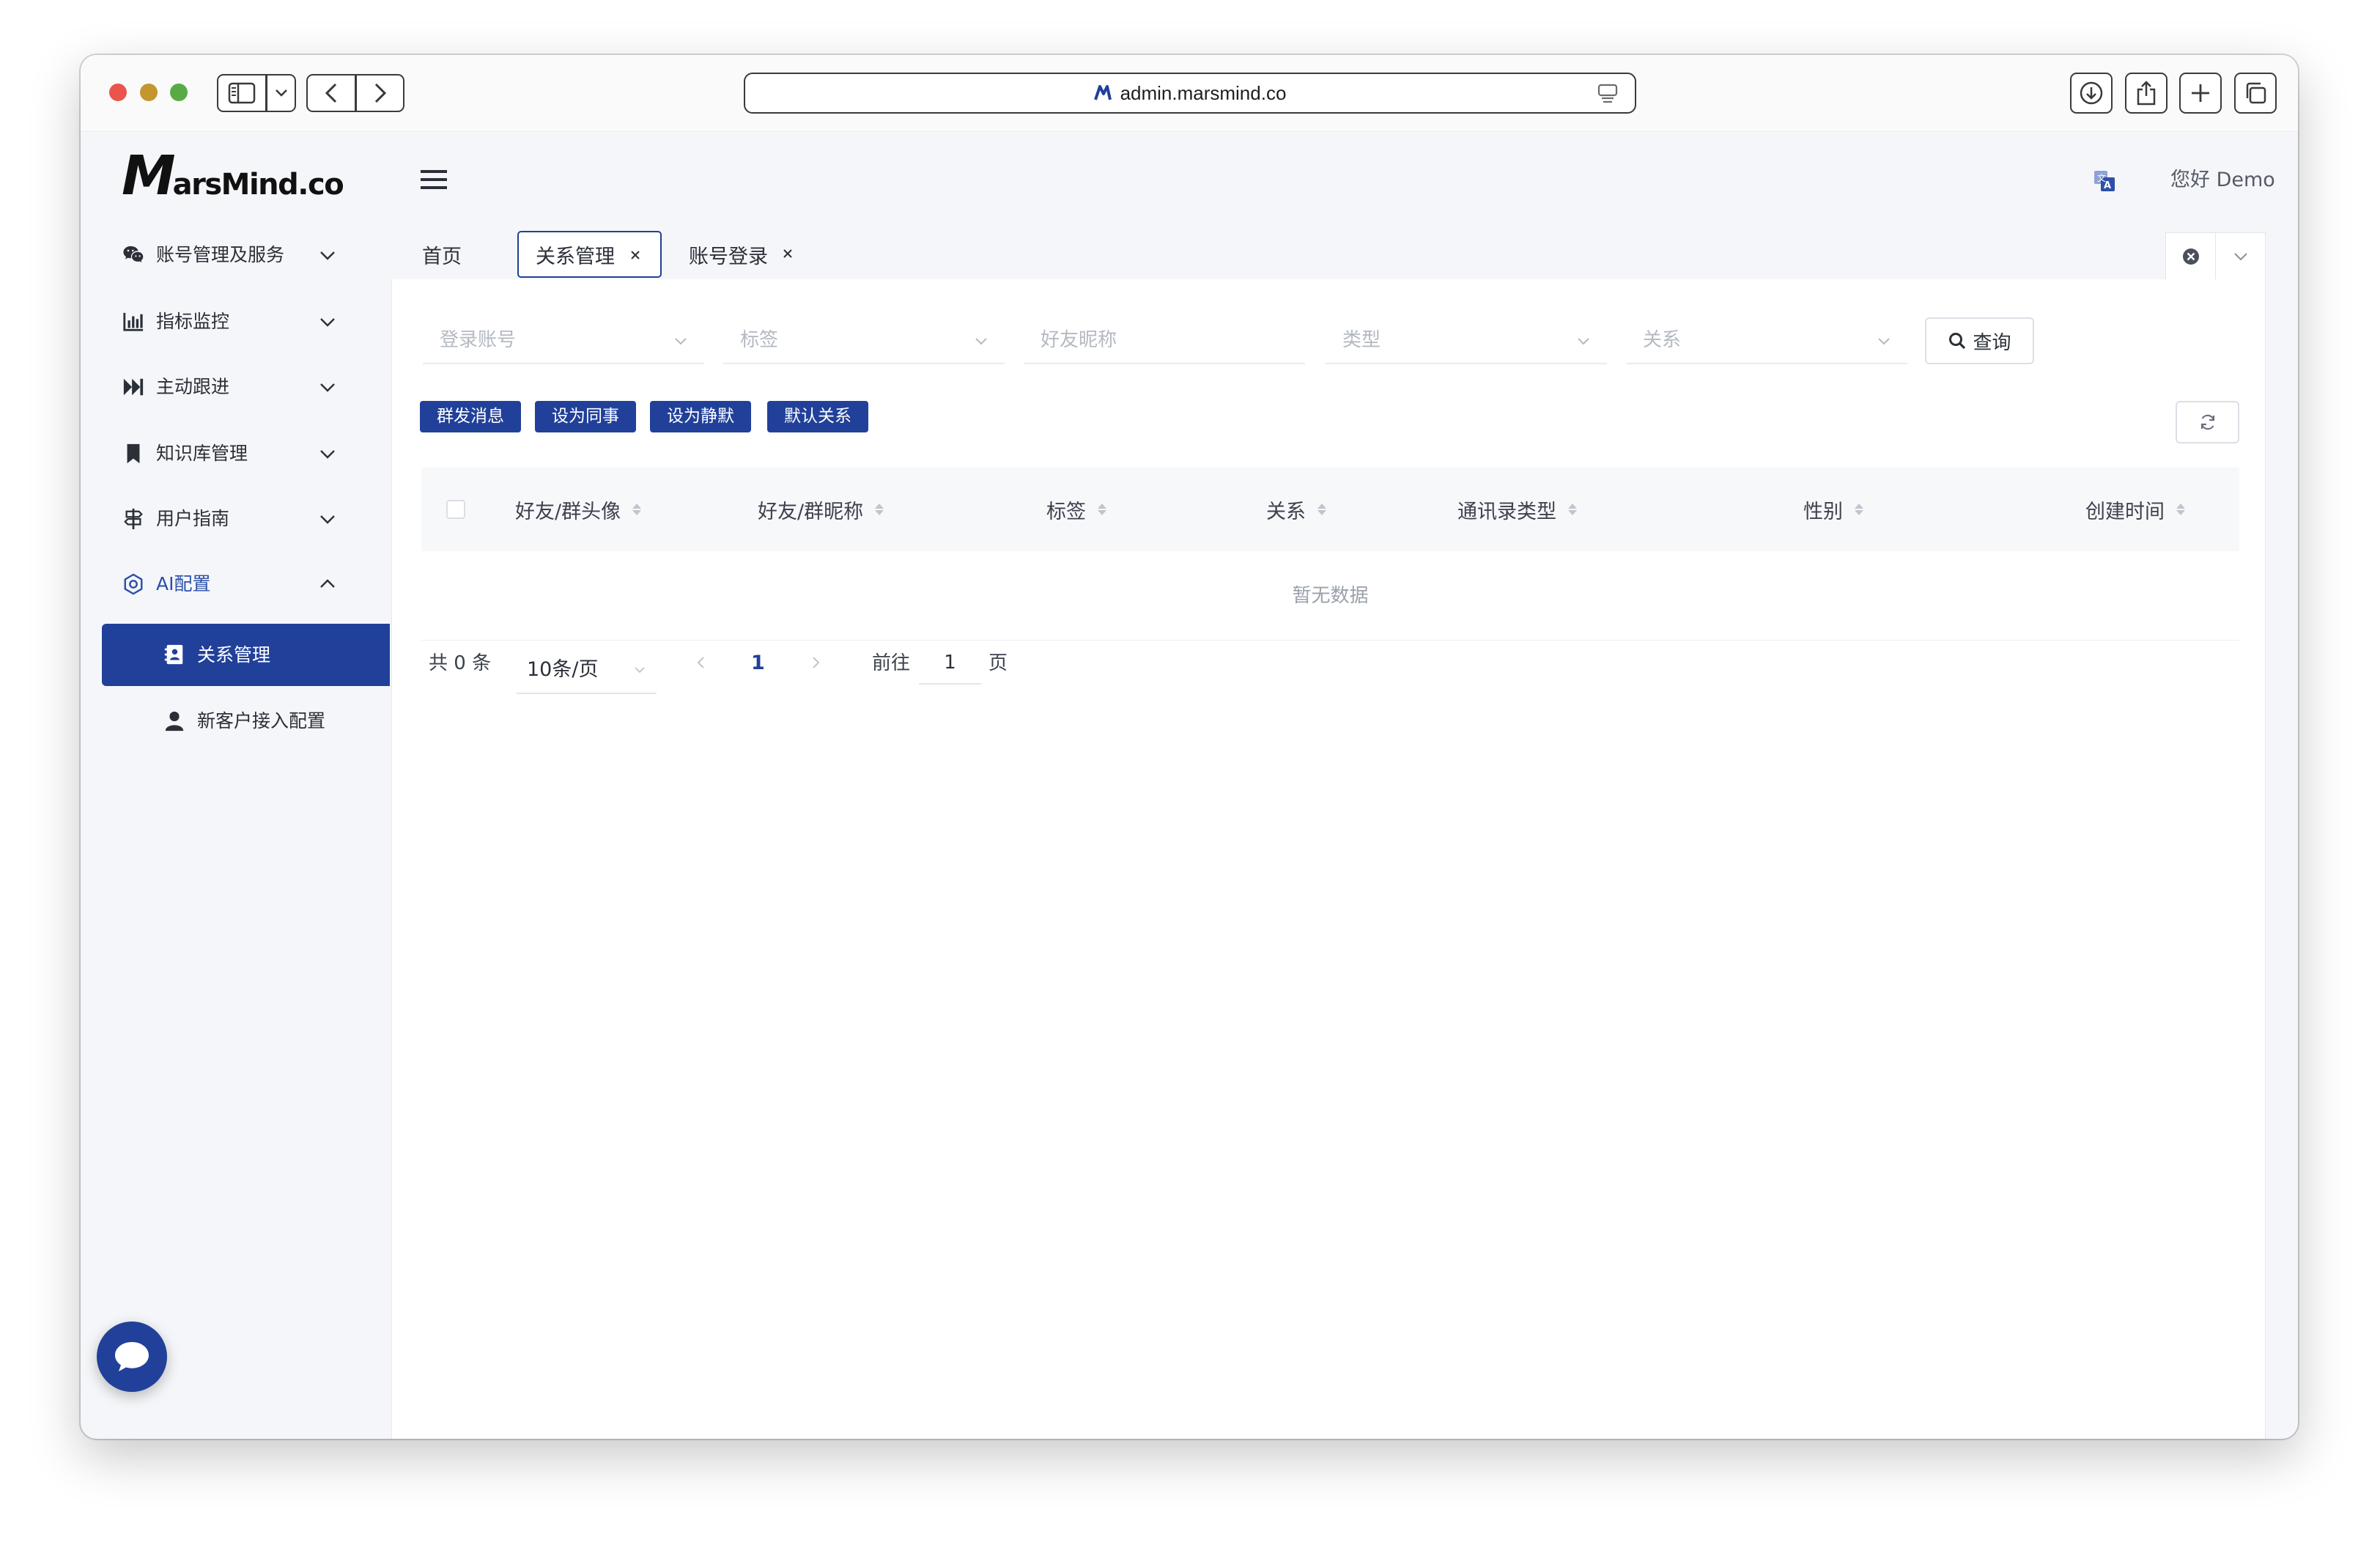 This screenshot has width=2380, height=1548. What do you see at coordinates (815, 663) in the screenshot?
I see `next-page-icon` at bounding box center [815, 663].